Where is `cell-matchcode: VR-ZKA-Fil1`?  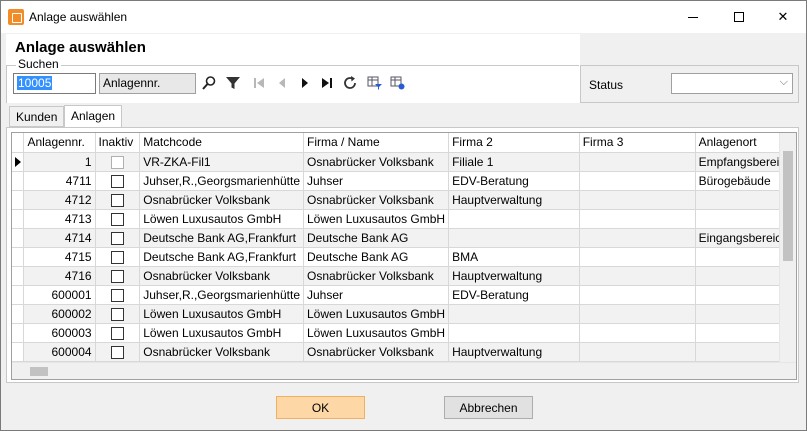 cell-matchcode: VR-ZKA-Fil1 is located at coordinates (221, 162).